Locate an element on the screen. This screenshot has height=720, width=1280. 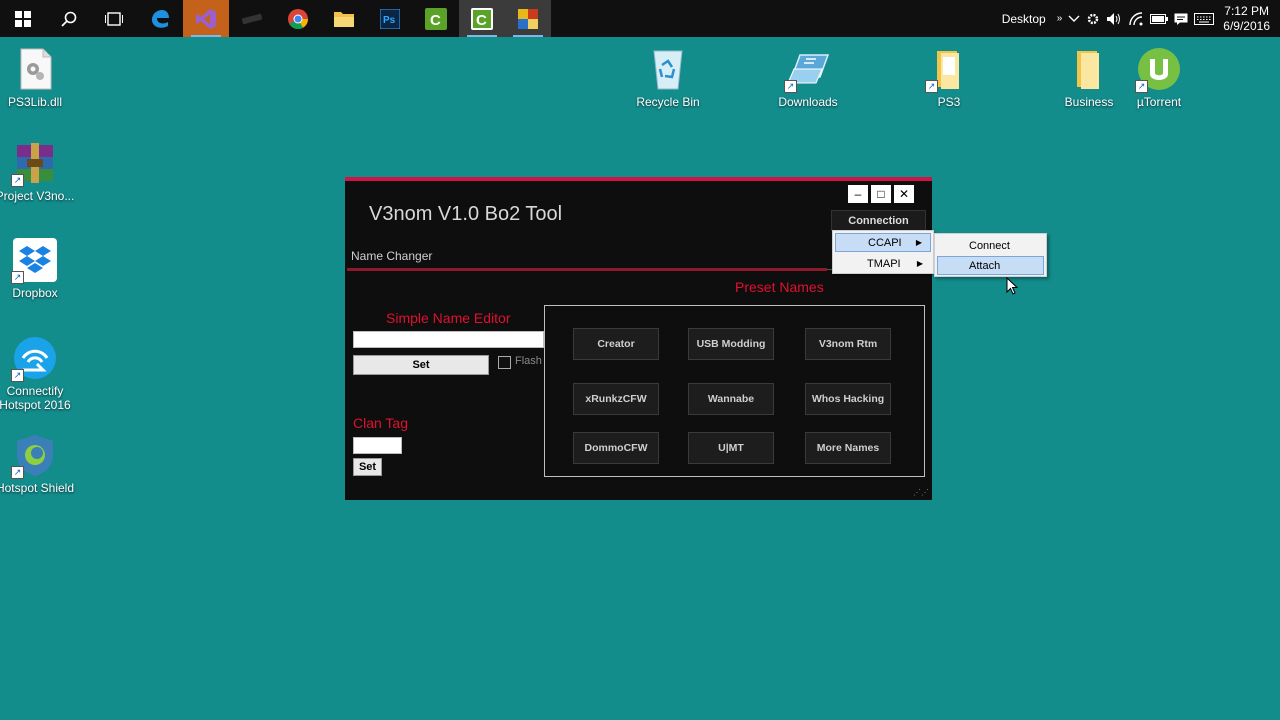
file-explorer-icon is located at coordinates (344, 18).